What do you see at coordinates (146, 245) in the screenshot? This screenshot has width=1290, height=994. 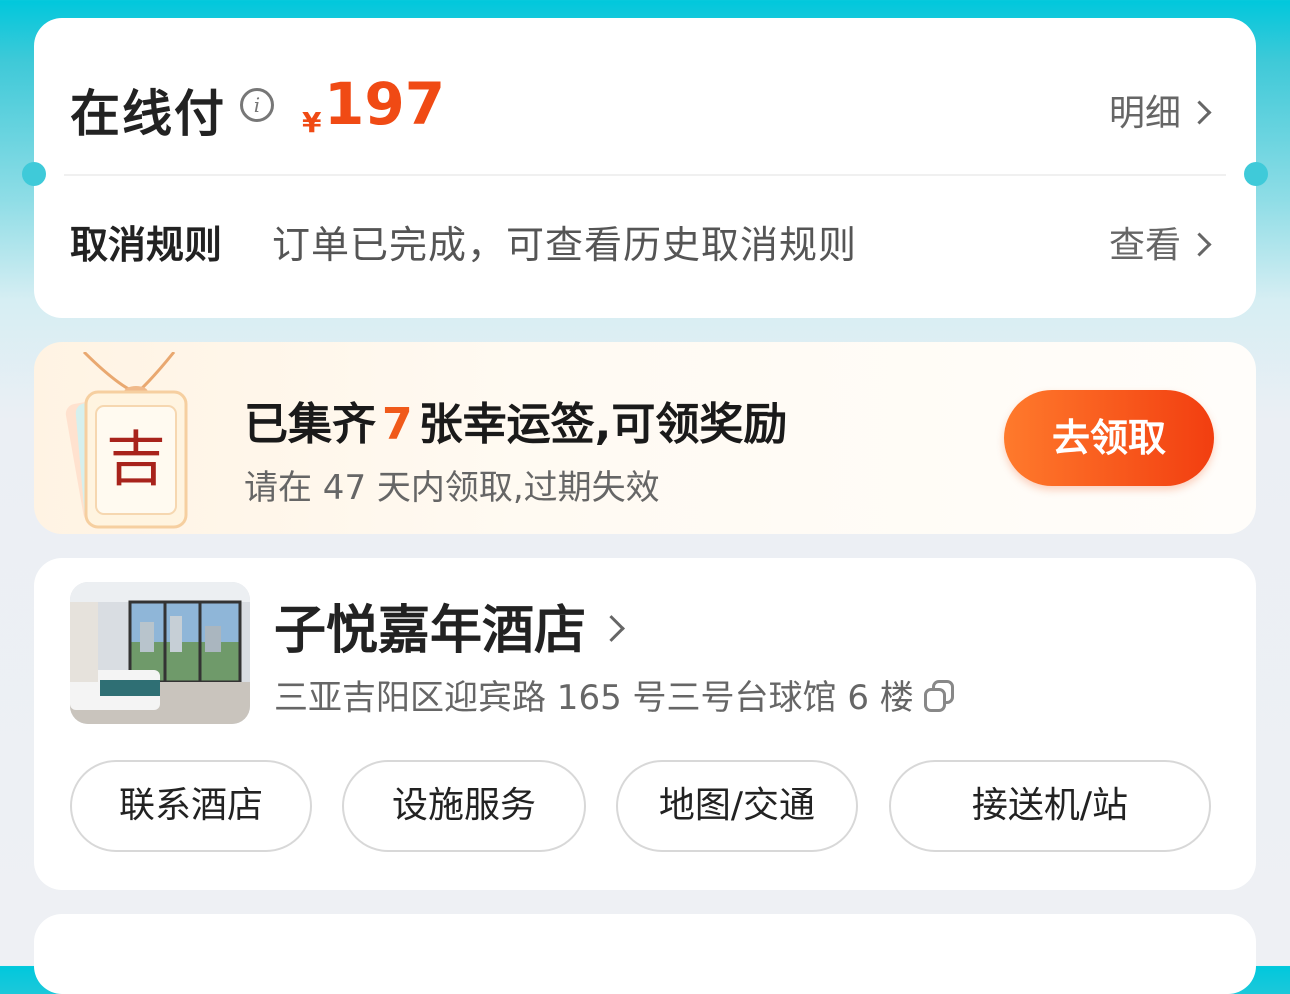 I see `cancel-policy-label: 取消规则` at bounding box center [146, 245].